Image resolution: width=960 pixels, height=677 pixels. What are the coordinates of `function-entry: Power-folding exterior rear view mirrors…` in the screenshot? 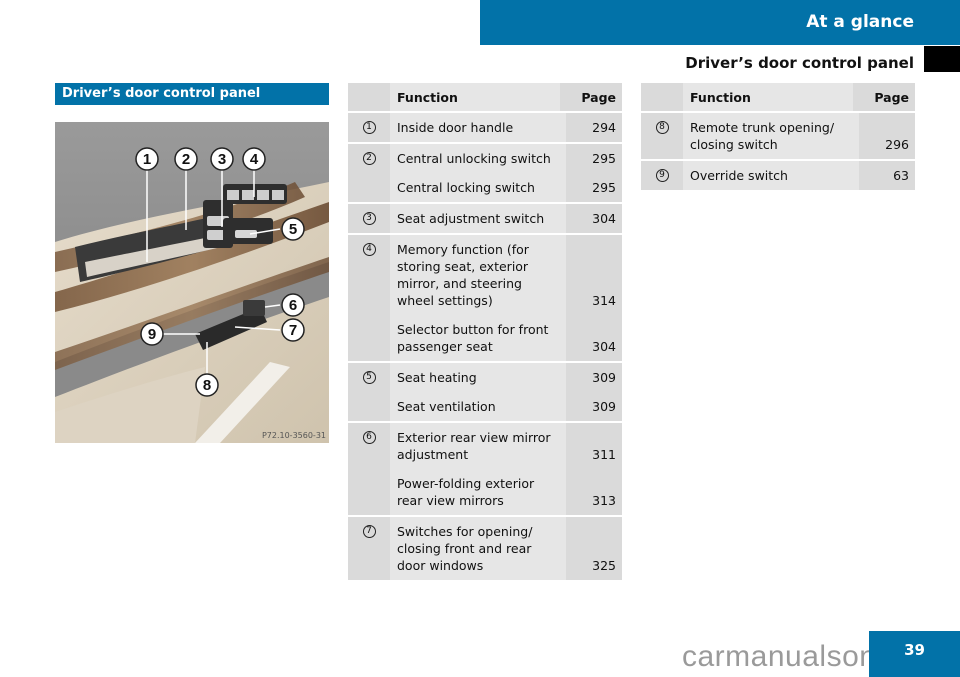 It's located at (506, 492).